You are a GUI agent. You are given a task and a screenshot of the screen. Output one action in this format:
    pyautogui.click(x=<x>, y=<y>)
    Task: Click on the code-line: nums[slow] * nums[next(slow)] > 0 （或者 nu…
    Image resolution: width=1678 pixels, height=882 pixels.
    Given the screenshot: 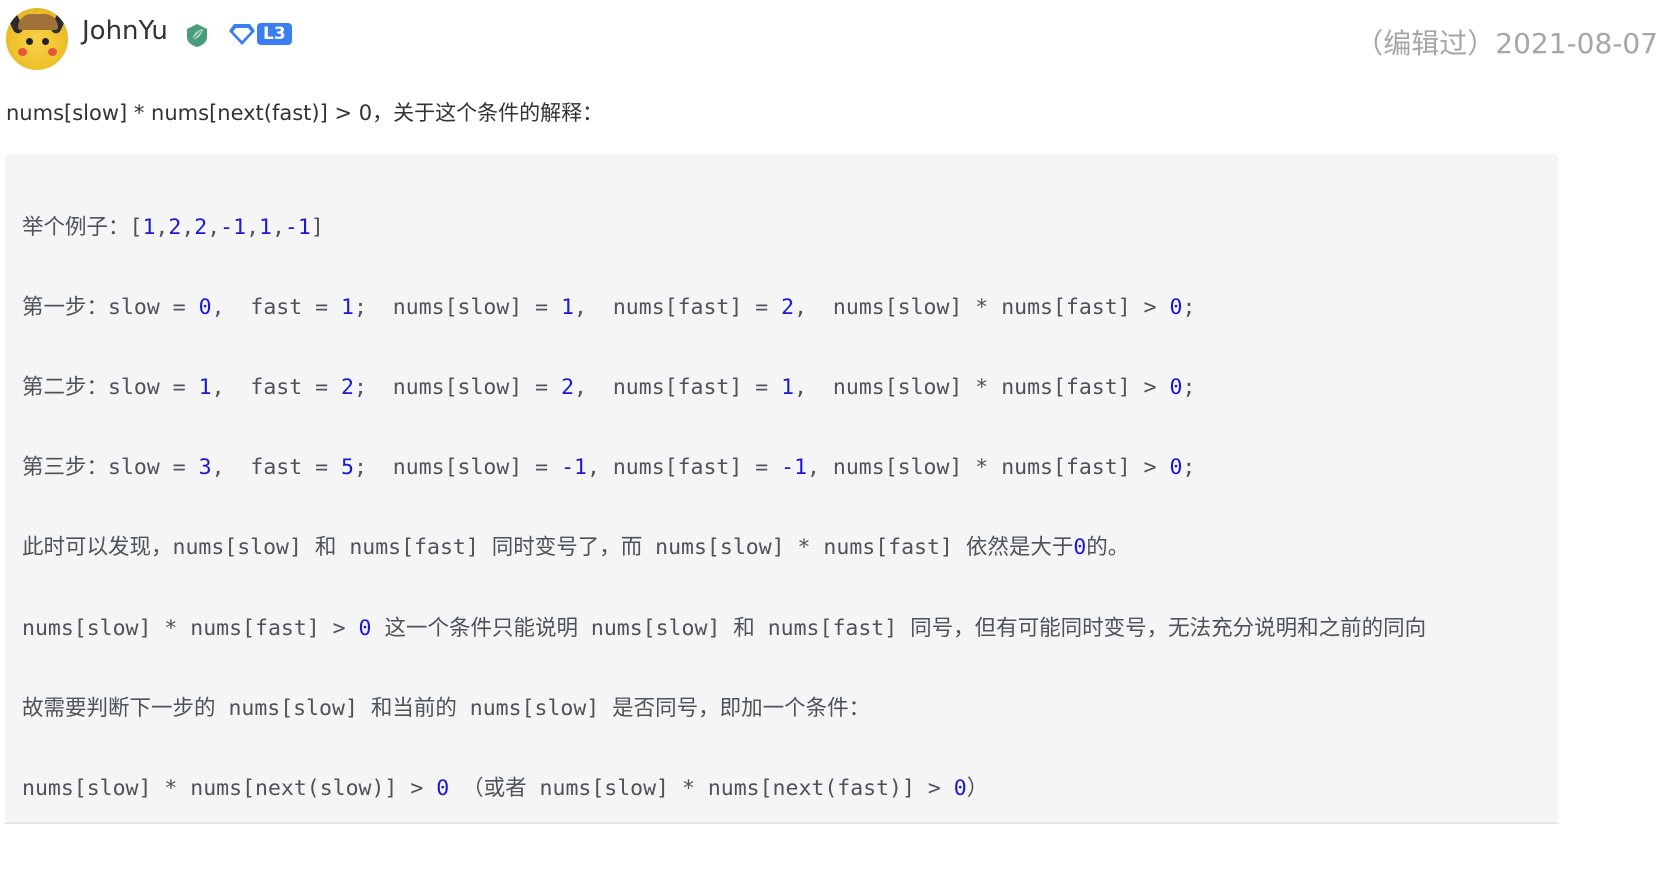 What is the action you would take?
    pyautogui.click(x=505, y=788)
    